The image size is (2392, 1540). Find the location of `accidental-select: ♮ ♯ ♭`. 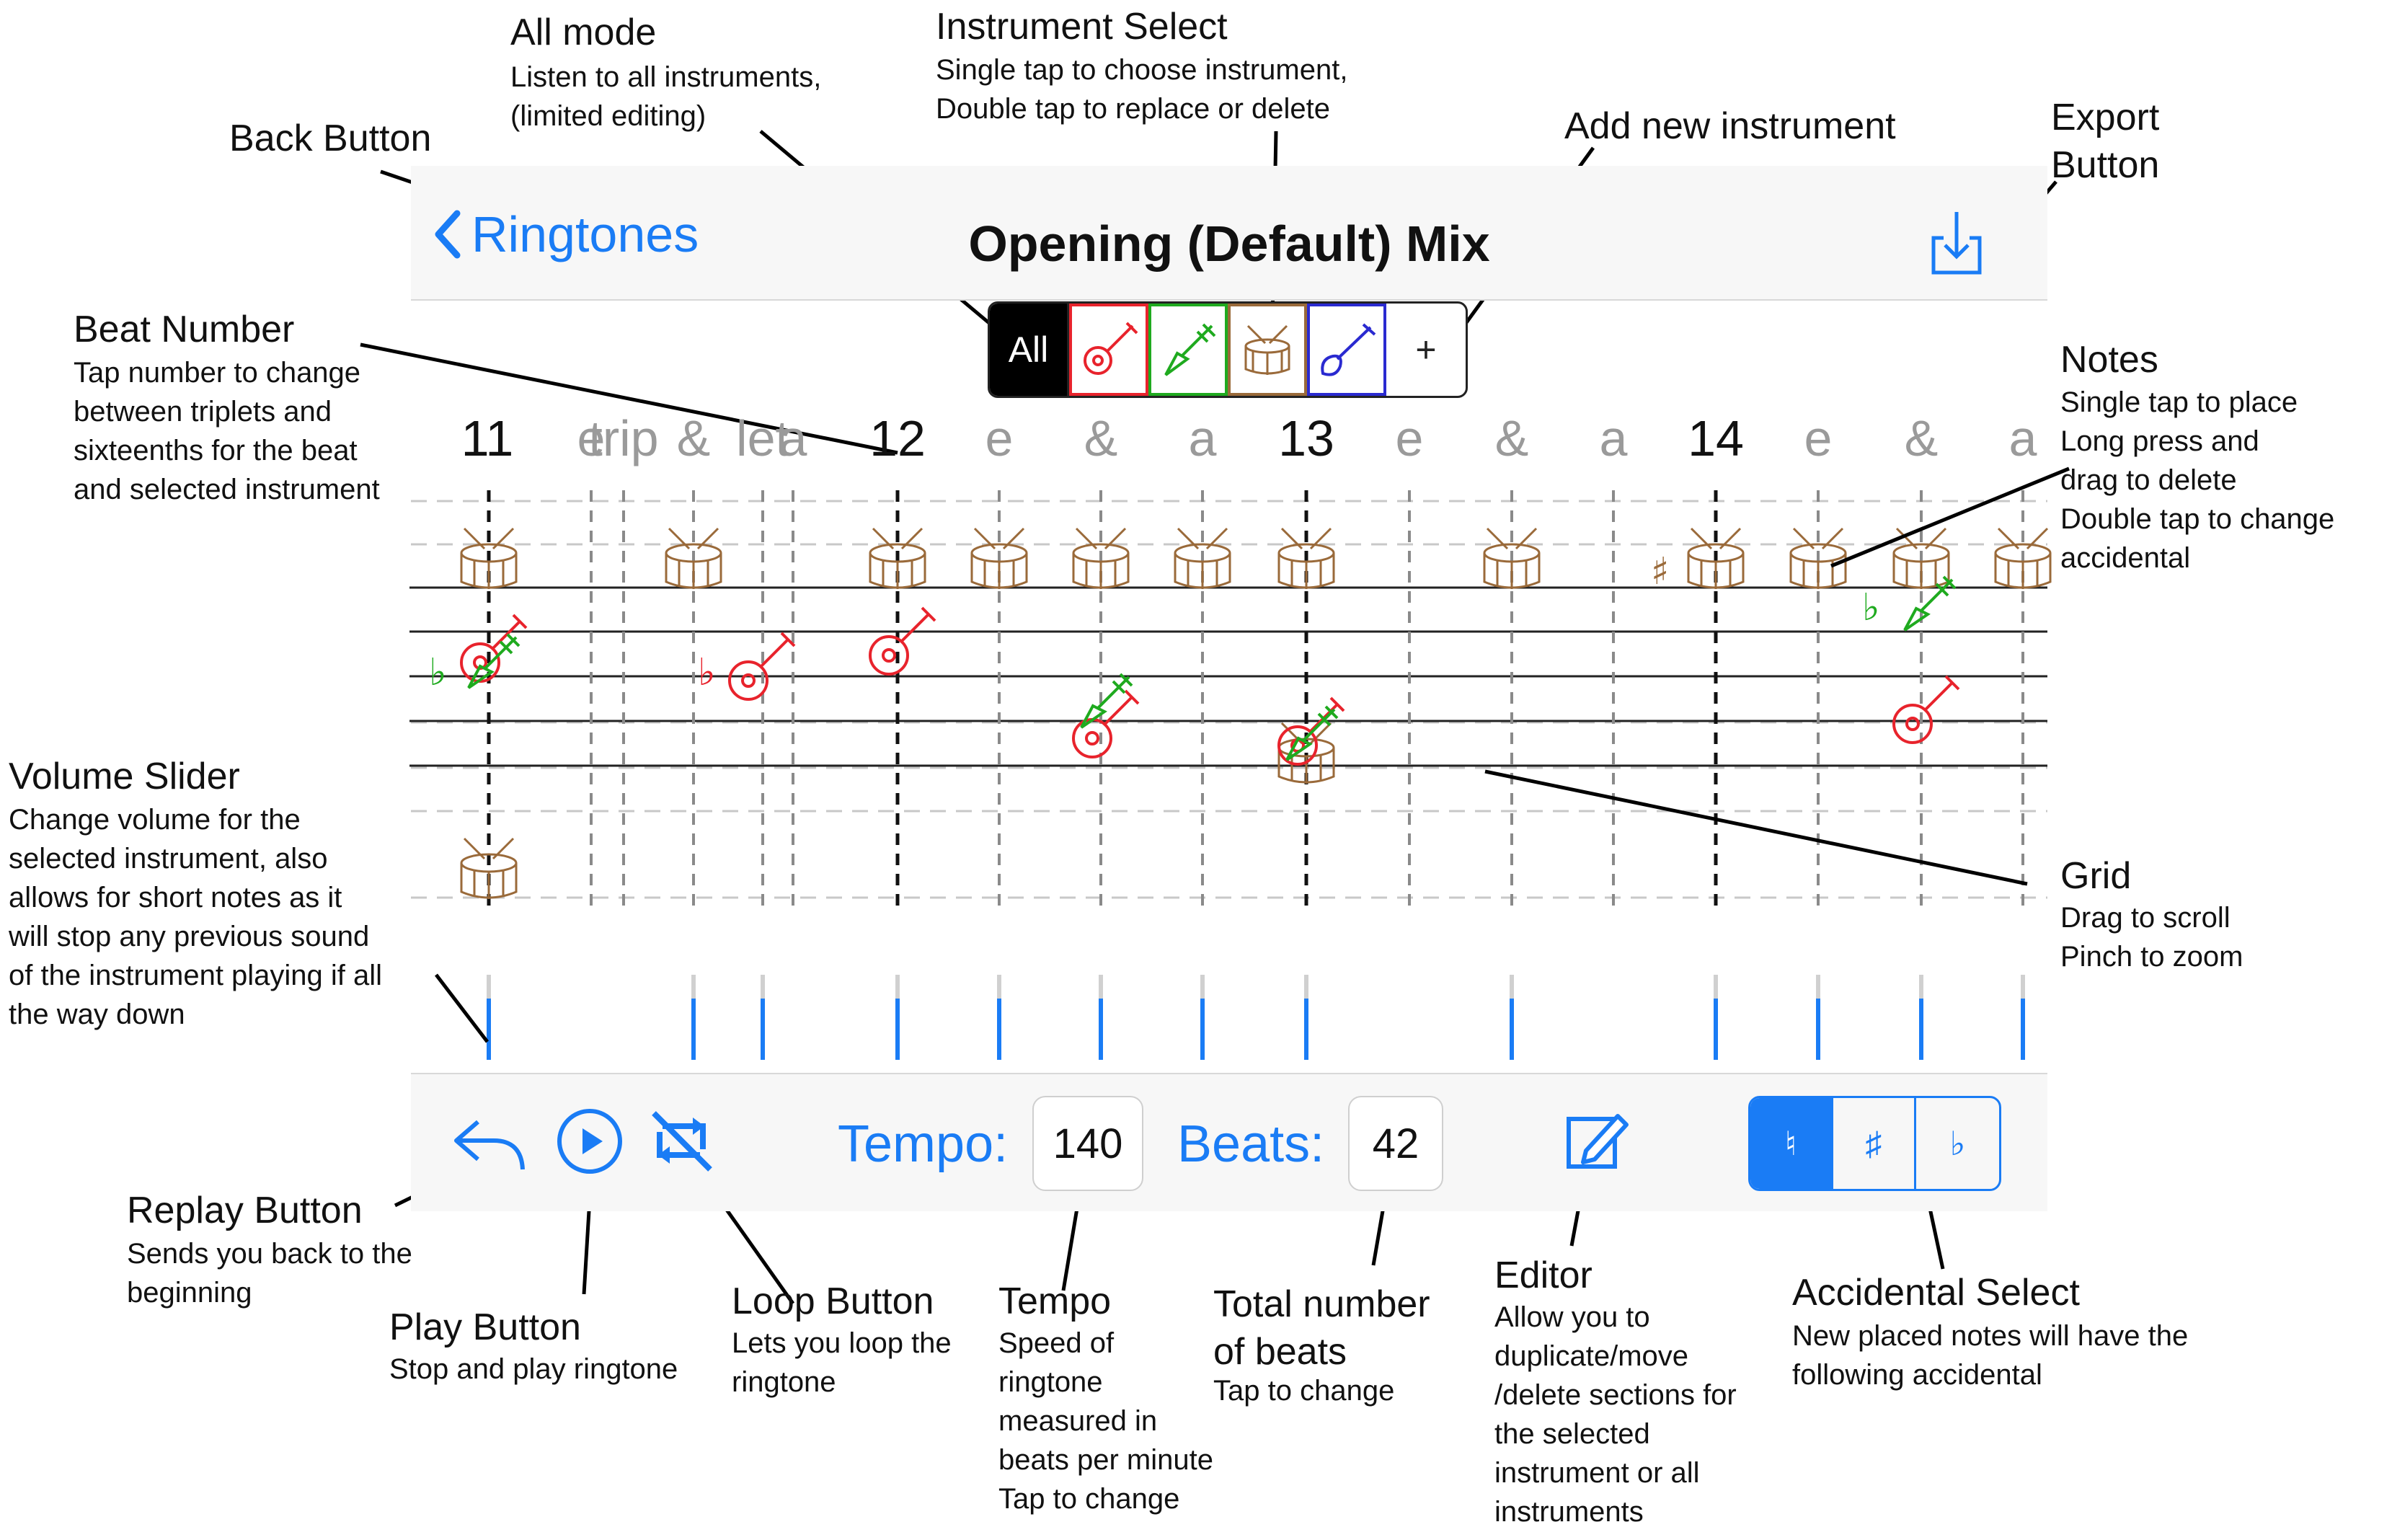

accidental-select: ♮ ♯ ♭ is located at coordinates (1874, 1143).